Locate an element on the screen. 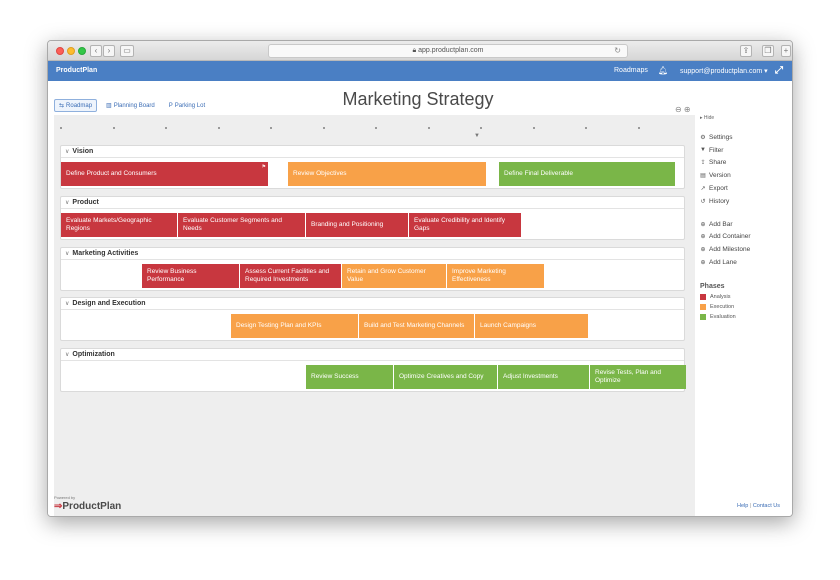 The image size is (840, 580). footer-links: Help | Contact Us is located at coordinates (758, 506).